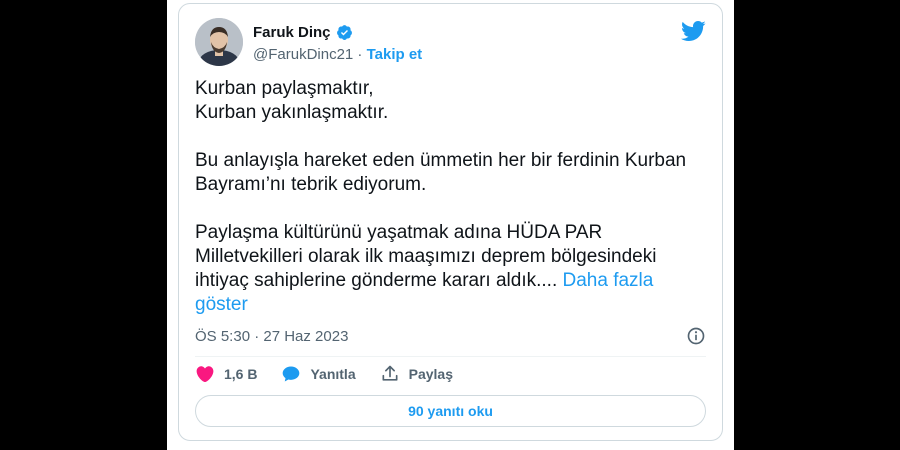 Image resolution: width=900 pixels, height=450 pixels. I want to click on meta-row: ÖS 5:30 · 27 Haz 2023, so click(450, 336).